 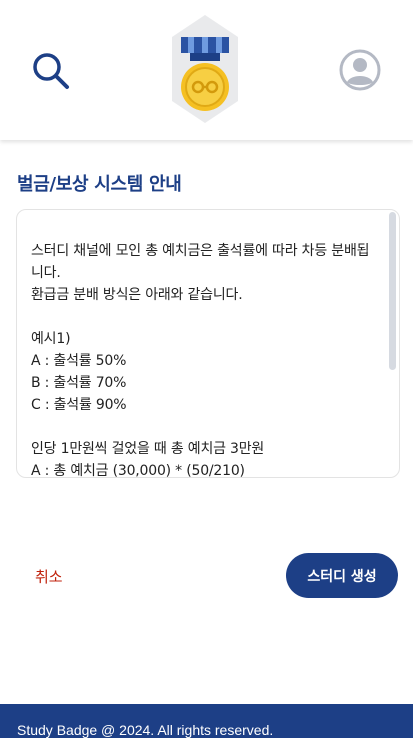 What do you see at coordinates (79, 383) in the screenshot?
I see `notice-line: B : 출석률 70%` at bounding box center [79, 383].